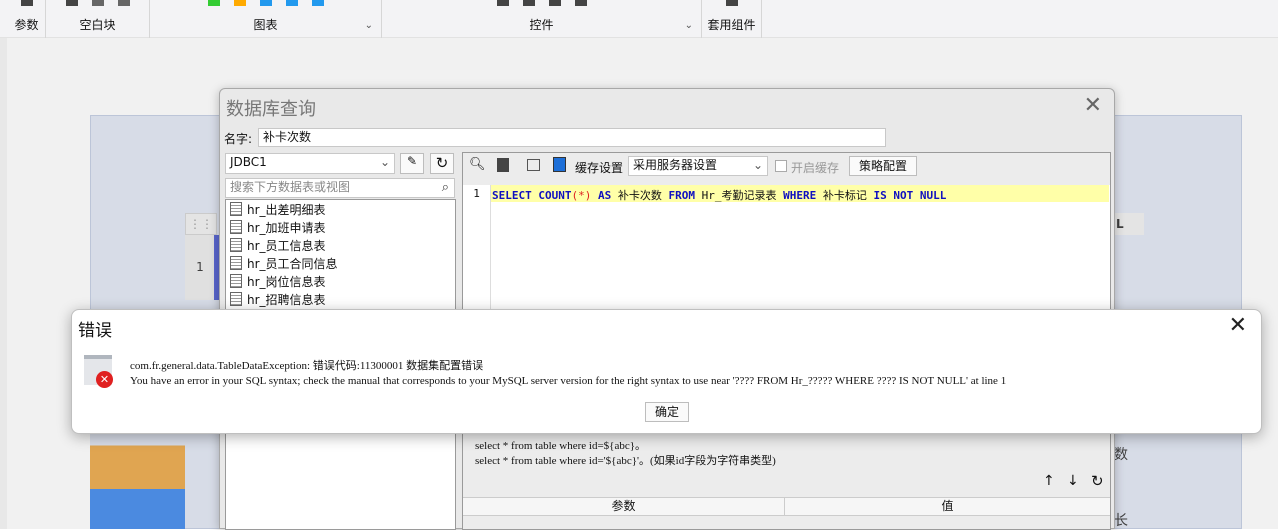  Describe the element at coordinates (286, 281) in the screenshot. I see `table-name: hr_岗位信息表` at that location.